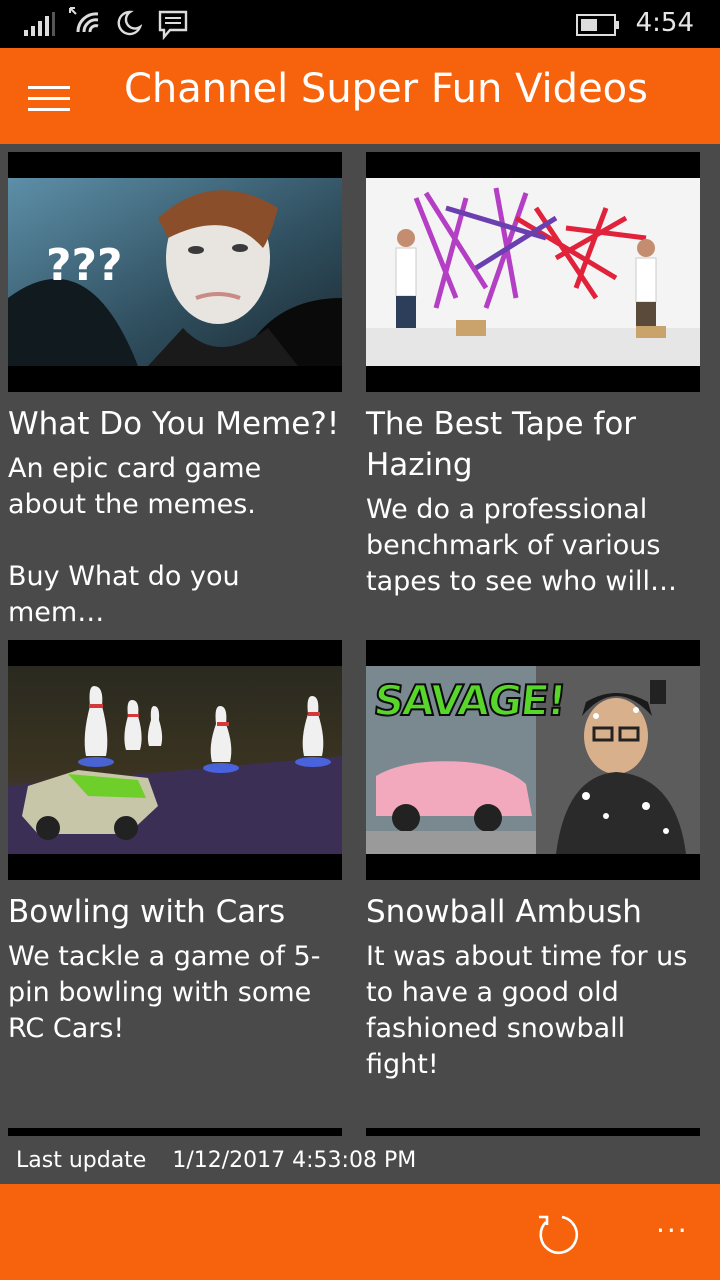  What do you see at coordinates (294, 1160) in the screenshot?
I see `last-update-value: 1/12/2017 4:53:08 PM` at bounding box center [294, 1160].